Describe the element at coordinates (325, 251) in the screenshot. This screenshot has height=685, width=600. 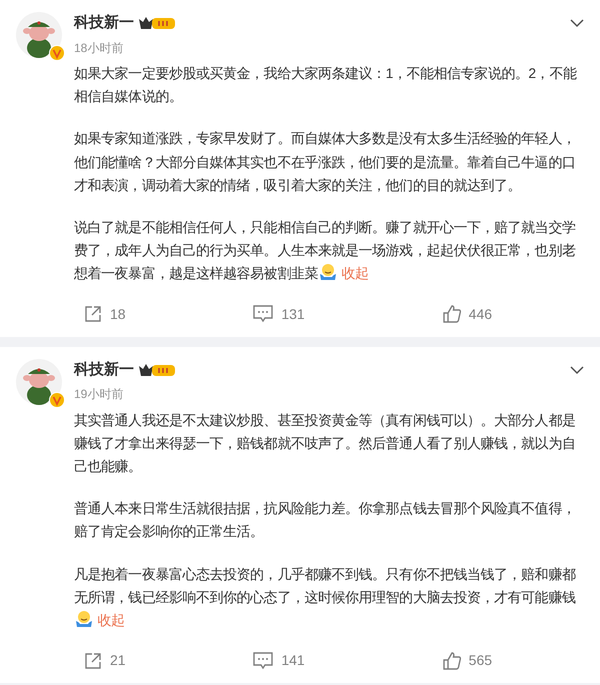
I see `post-paragraph: 说白了就是不能相信任何人，只能相信自己的判断。赚了就开心一下，赔了就当交学费了，成年人为自己的行为买单。人生本来就是一场游戏，起起伏伏很正常，也别老想着一夜暴富，越是这样越容易被割韭菜 收起` at that location.